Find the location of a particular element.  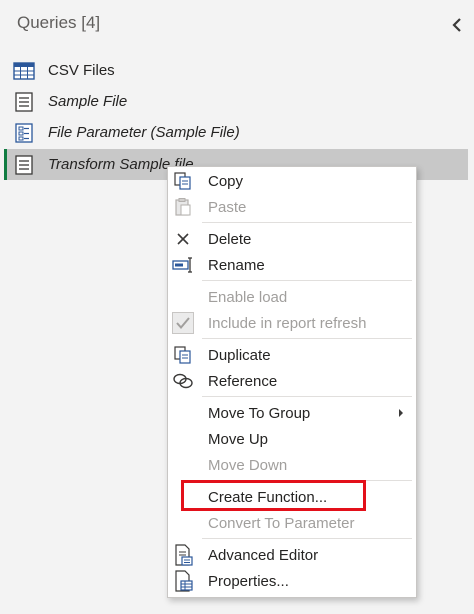

menu-item-label: Rename is located at coordinates (236, 265).